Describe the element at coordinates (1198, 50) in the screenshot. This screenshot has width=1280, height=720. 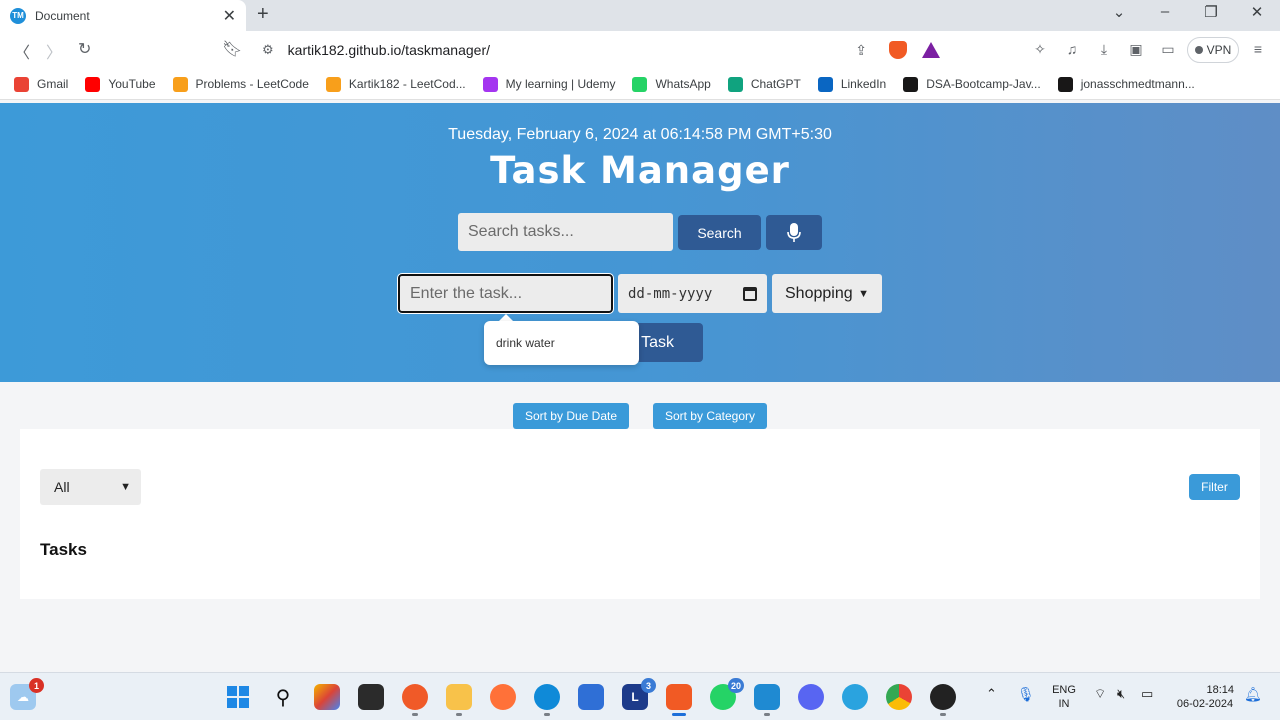
I see `vpn-status-icon` at that location.